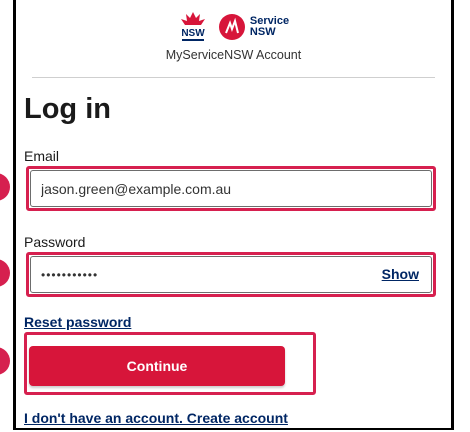  I want to click on create-account-link: I don't have an account. Create account, so click(156, 418).